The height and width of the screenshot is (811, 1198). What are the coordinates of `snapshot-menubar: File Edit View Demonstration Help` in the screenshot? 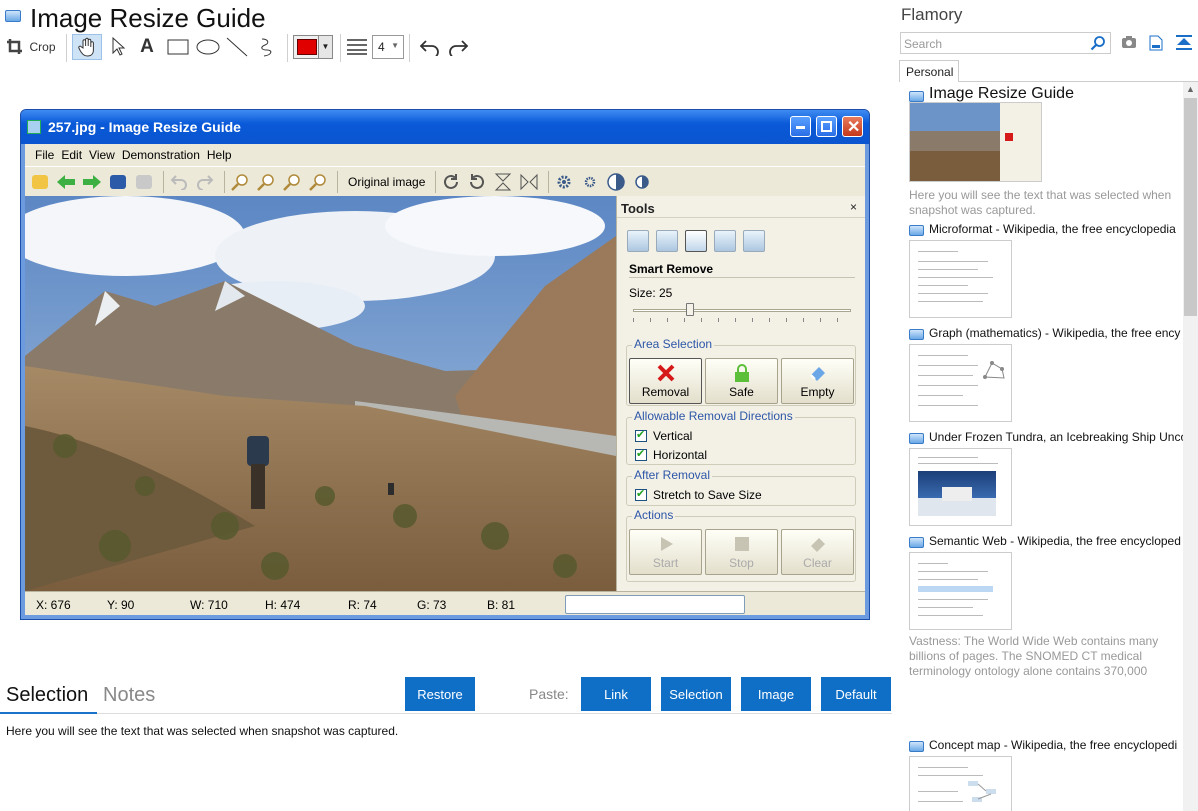 It's located at (445, 155).